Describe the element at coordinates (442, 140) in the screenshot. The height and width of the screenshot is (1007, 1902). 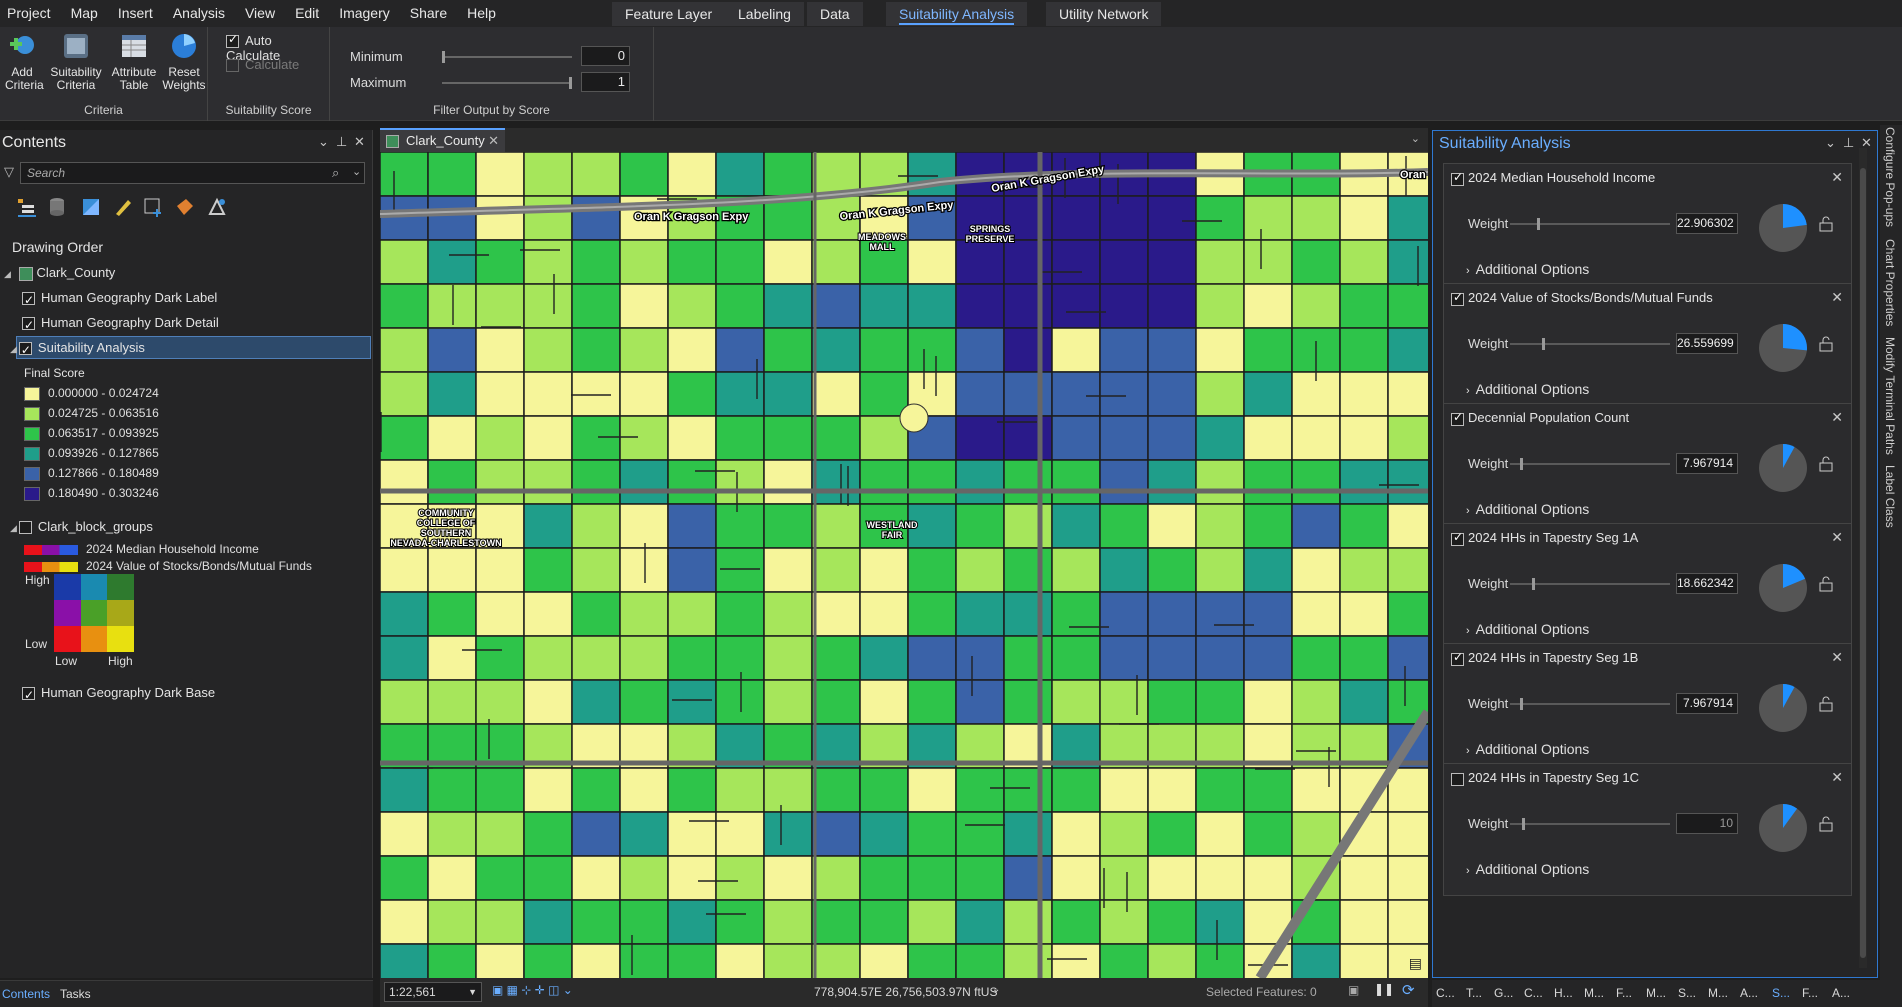
I see `map-tab: Clark_County ✕` at that location.